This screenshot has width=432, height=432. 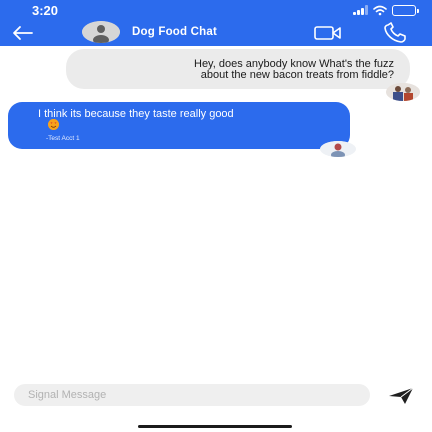 What do you see at coordinates (360, 10) in the screenshot?
I see `cellular-signal-icon` at bounding box center [360, 10].